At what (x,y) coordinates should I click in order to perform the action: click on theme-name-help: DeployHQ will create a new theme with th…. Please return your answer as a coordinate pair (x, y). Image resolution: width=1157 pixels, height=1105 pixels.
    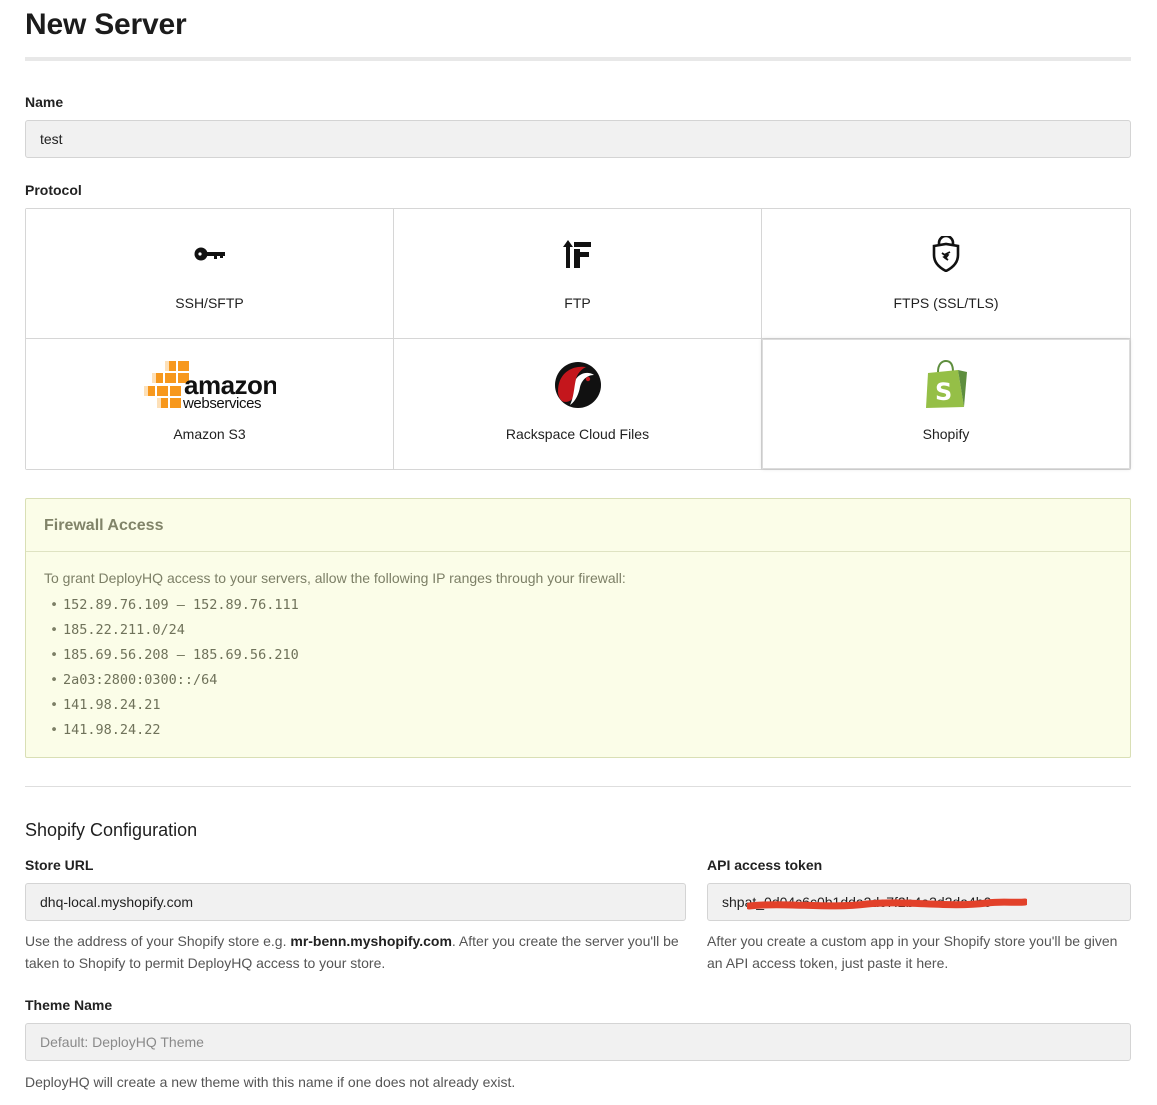
    Looking at the image, I should click on (270, 1082).